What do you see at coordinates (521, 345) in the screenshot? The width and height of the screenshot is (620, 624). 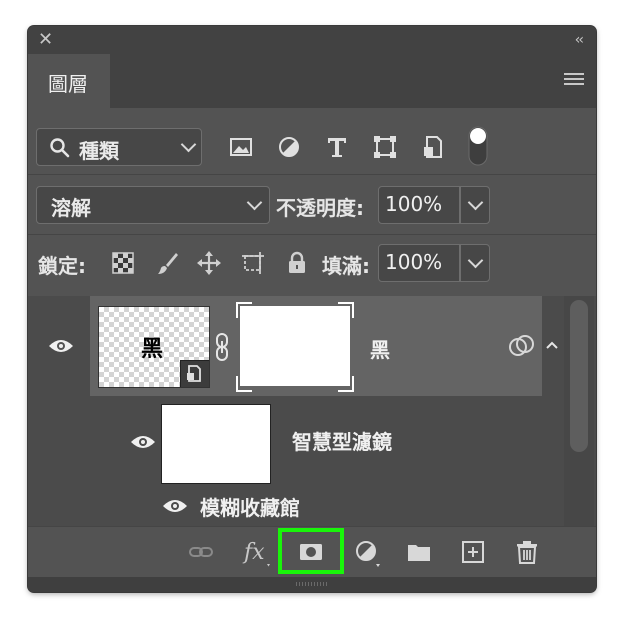 I see `smart-filter-indicator-icon` at bounding box center [521, 345].